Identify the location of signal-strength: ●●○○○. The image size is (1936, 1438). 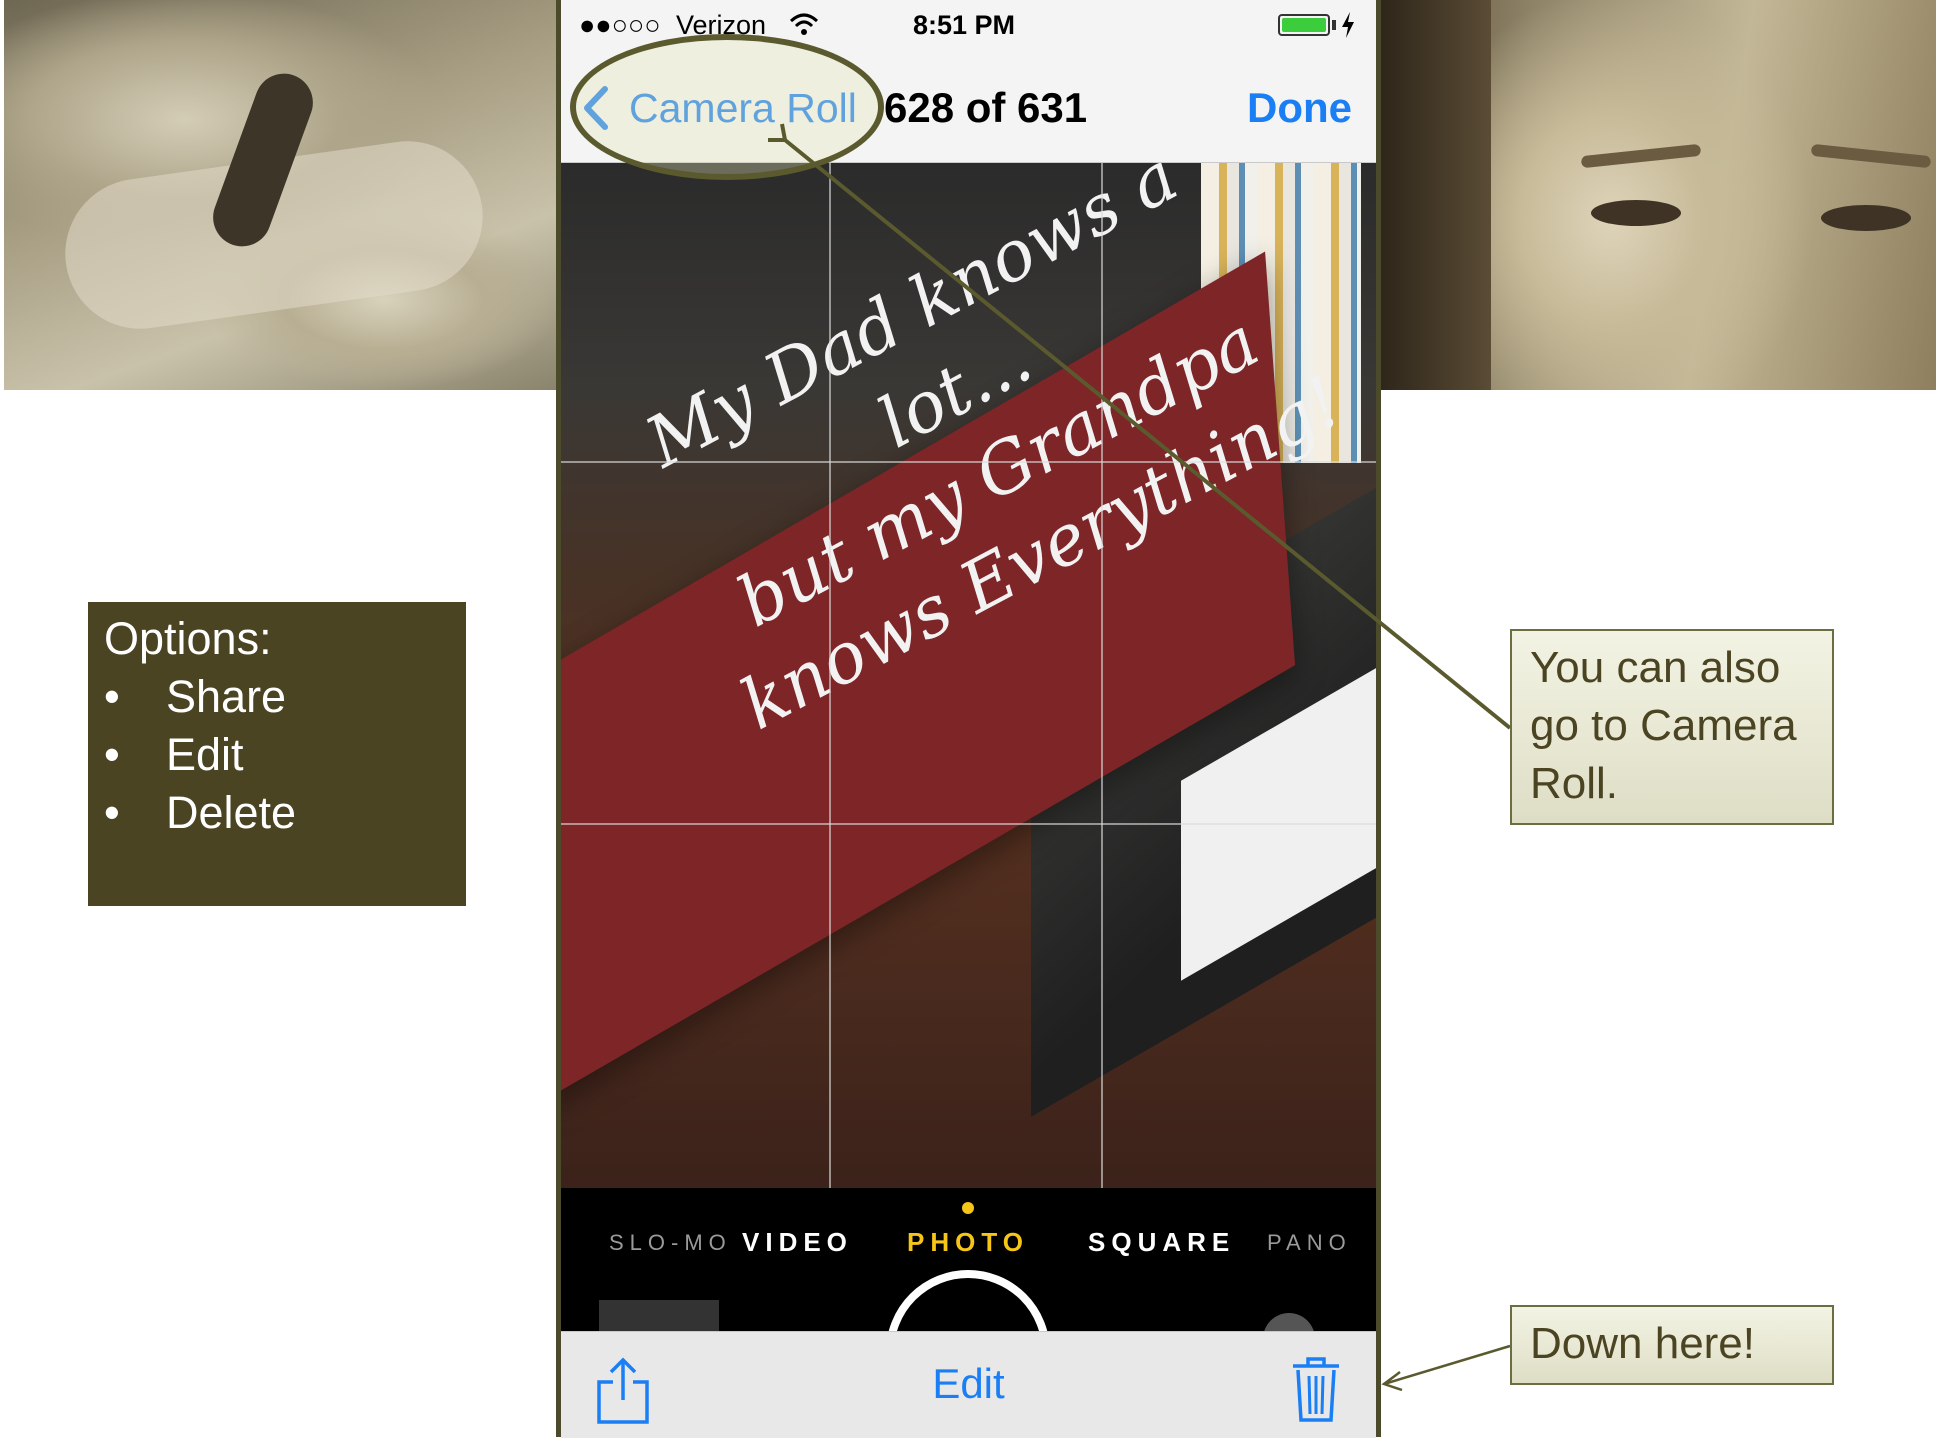
(620, 25).